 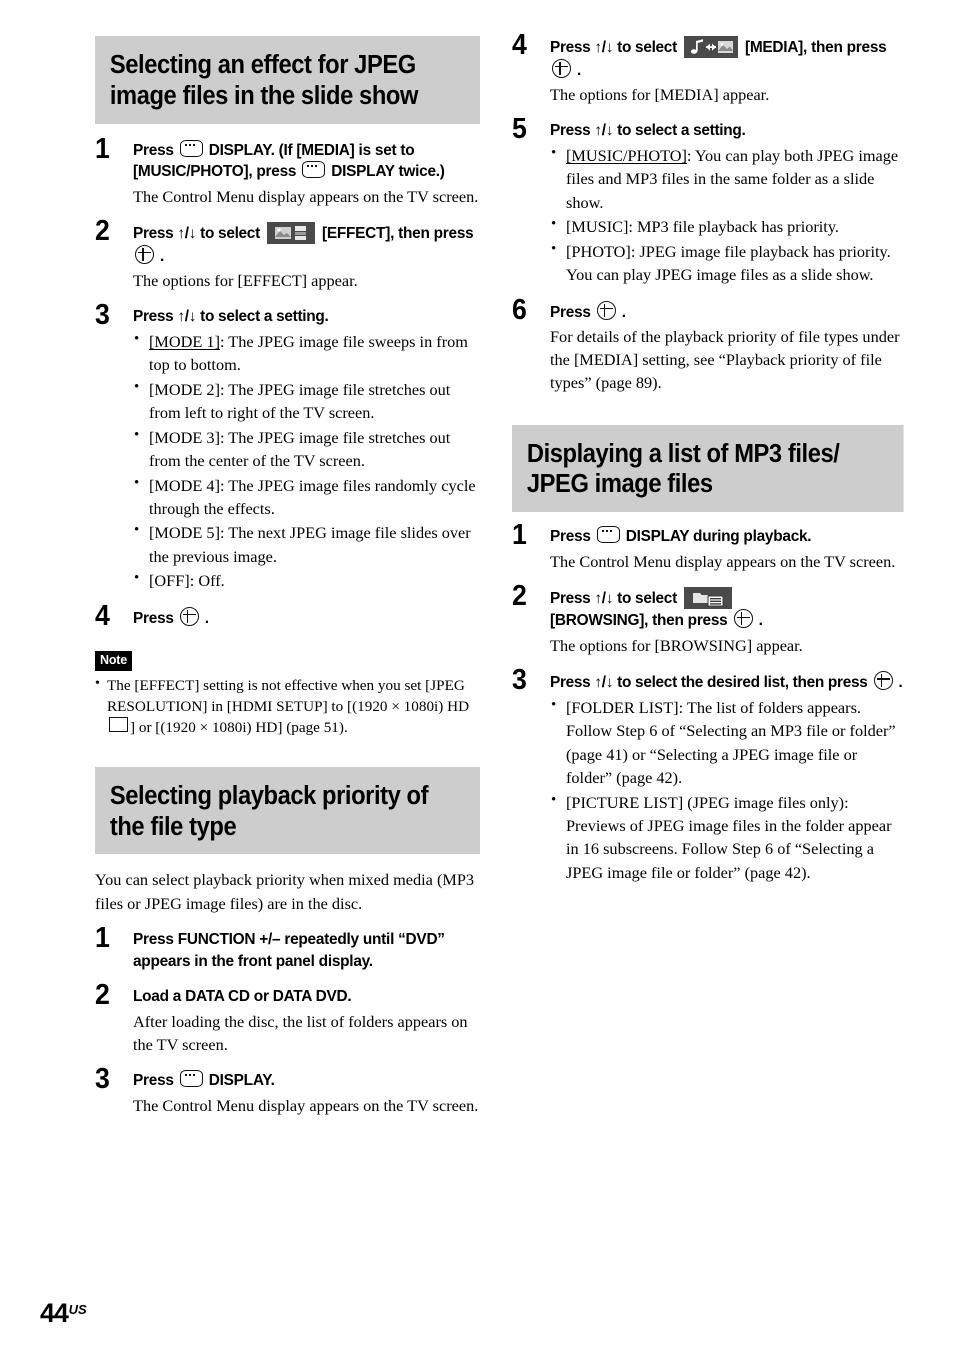 I want to click on step-text-c: DISPLAY., so click(x=241, y=1081).